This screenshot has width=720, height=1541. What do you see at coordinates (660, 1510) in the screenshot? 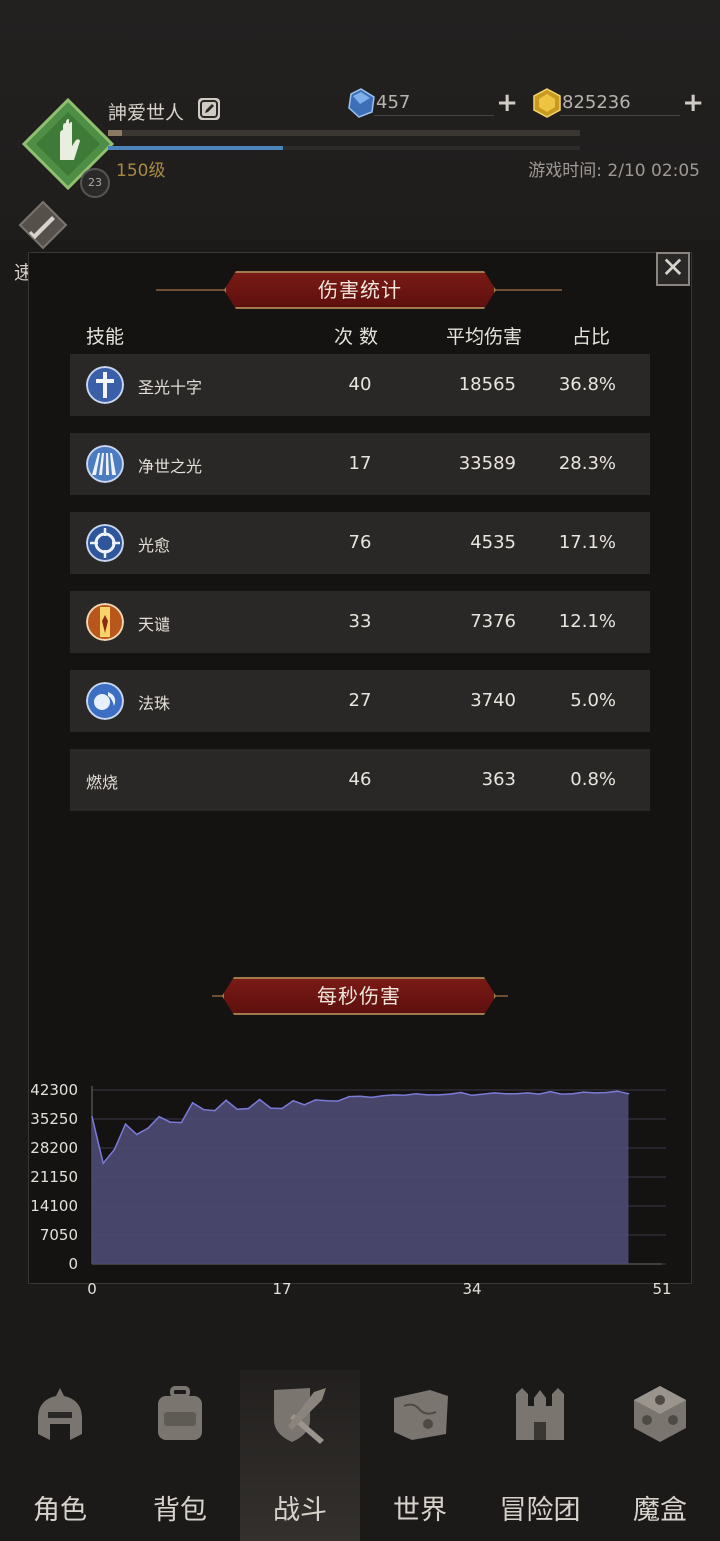
I see `nav-label: 魔盒` at bounding box center [660, 1510].